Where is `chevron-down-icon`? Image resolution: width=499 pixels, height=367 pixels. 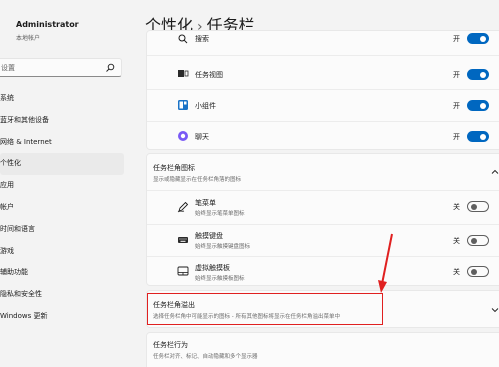
chevron-down-icon is located at coordinates (494, 310).